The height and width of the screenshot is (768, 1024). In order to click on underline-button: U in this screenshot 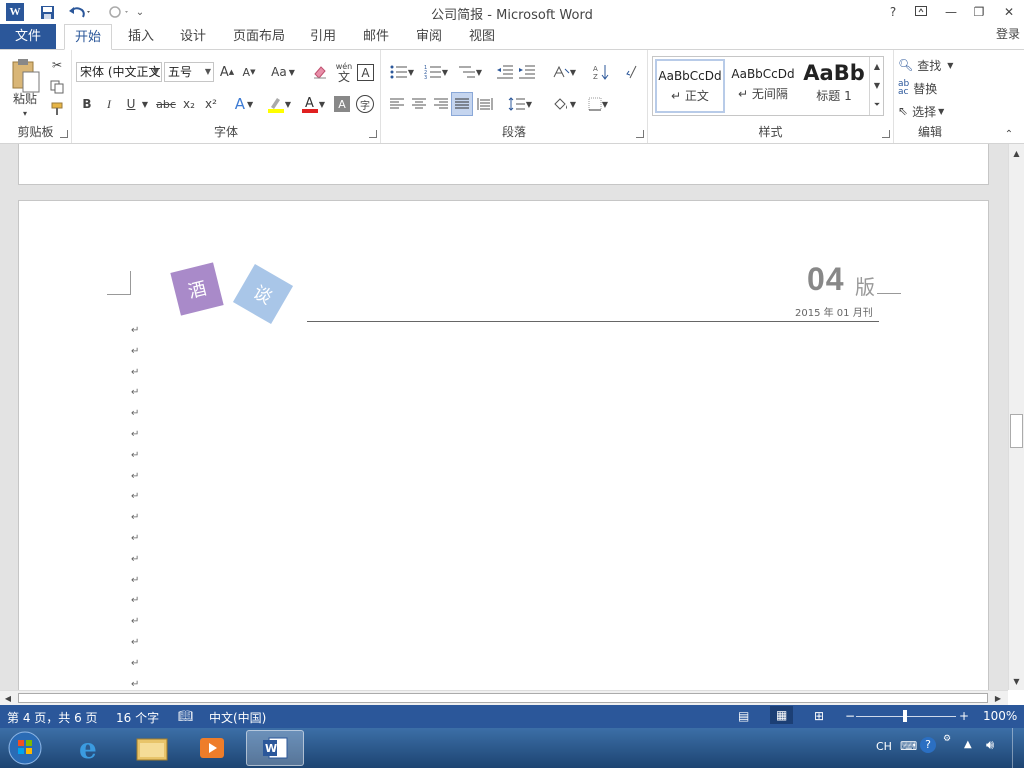, I will do `click(131, 104)`.